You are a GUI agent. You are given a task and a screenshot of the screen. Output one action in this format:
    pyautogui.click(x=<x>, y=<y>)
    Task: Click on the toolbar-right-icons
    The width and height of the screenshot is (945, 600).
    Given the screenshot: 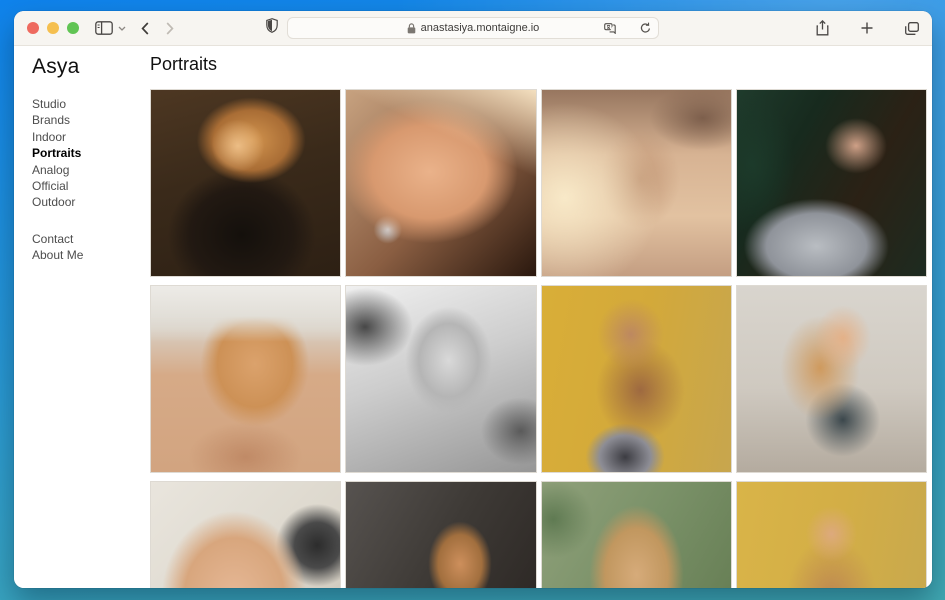 What is the action you would take?
    pyautogui.click(x=867, y=28)
    